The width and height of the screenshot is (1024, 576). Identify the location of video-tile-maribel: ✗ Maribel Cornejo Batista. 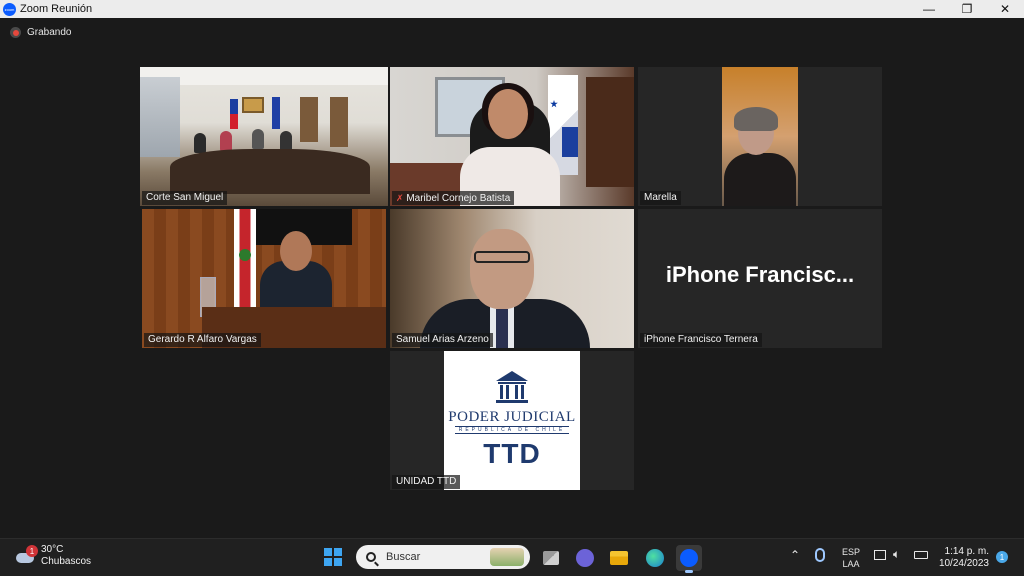
(512, 136).